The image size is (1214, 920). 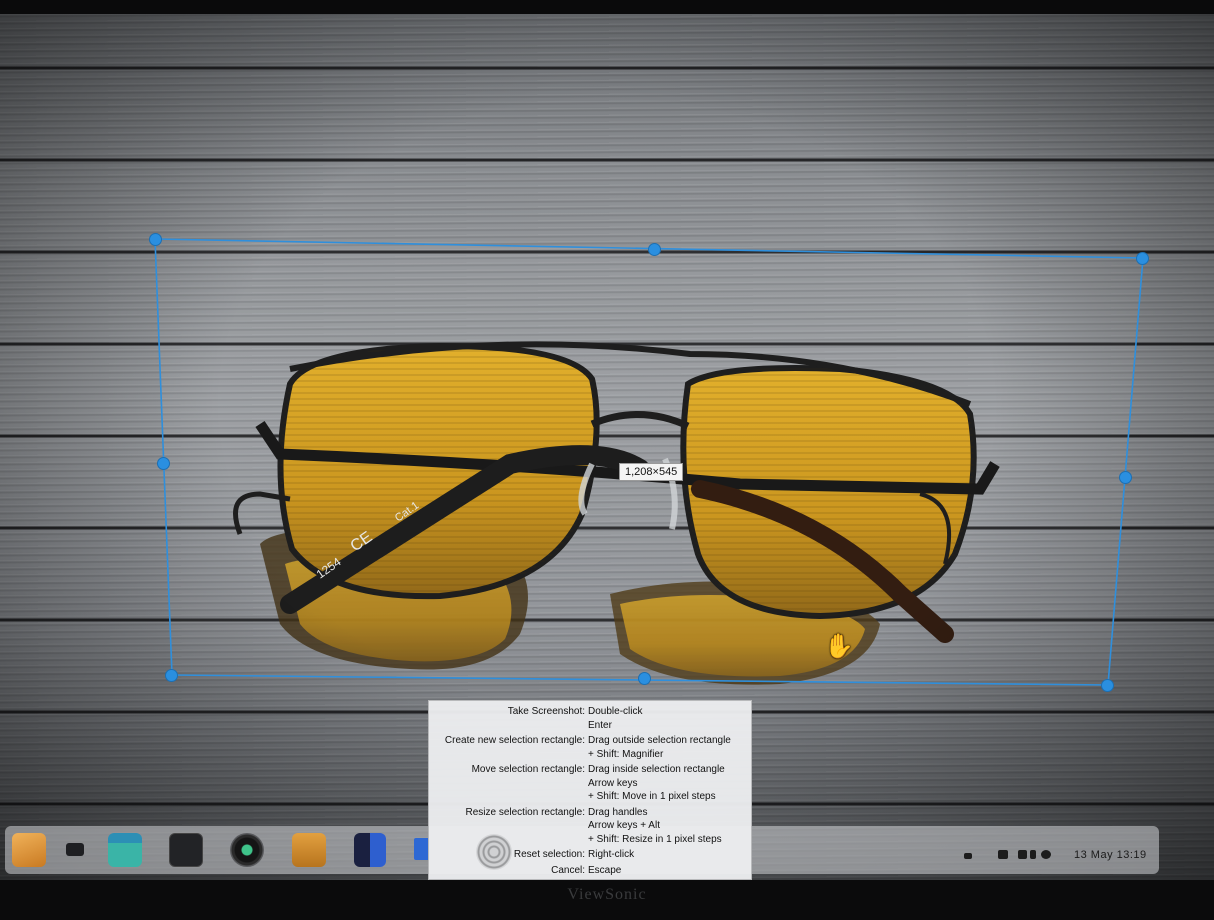 I want to click on tray-power-icon, so click(x=1046, y=854).